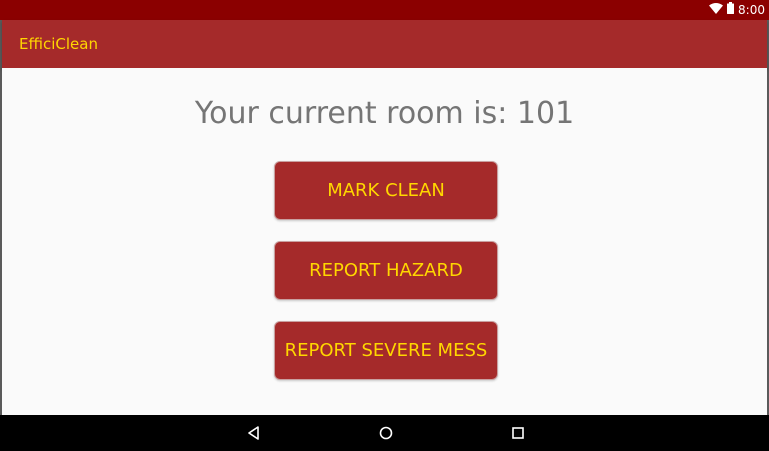 Image resolution: width=769 pixels, height=451 pixels. I want to click on navigation-bar, so click(384, 433).